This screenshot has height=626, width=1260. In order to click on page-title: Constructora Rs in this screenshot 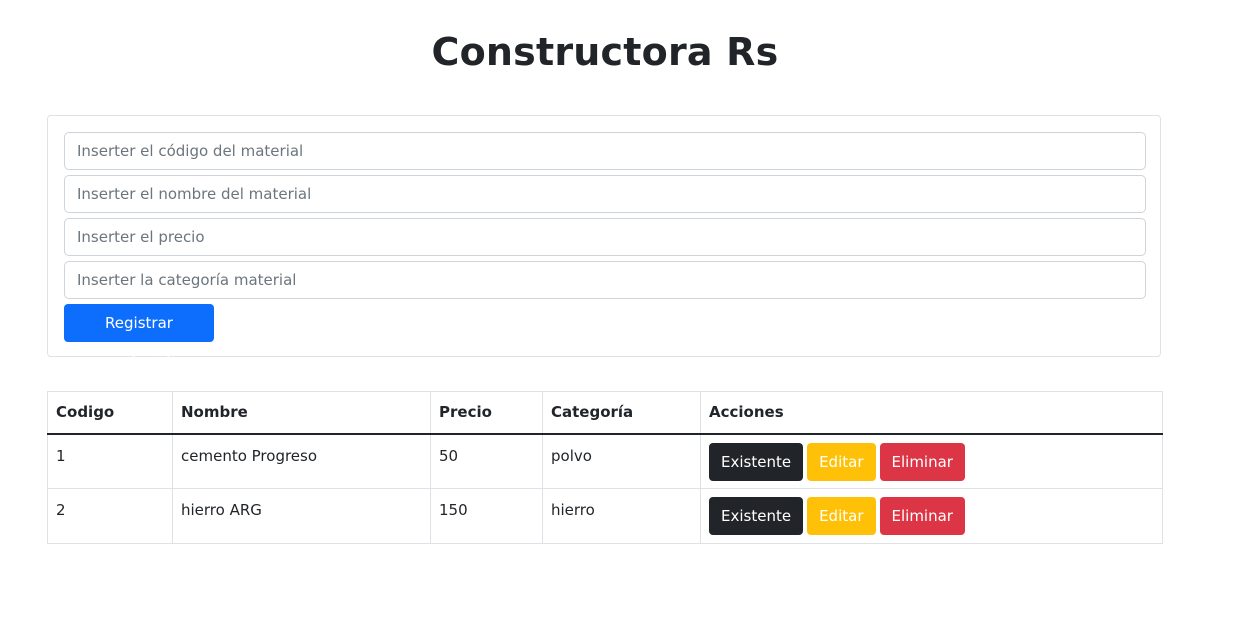, I will do `click(605, 52)`.